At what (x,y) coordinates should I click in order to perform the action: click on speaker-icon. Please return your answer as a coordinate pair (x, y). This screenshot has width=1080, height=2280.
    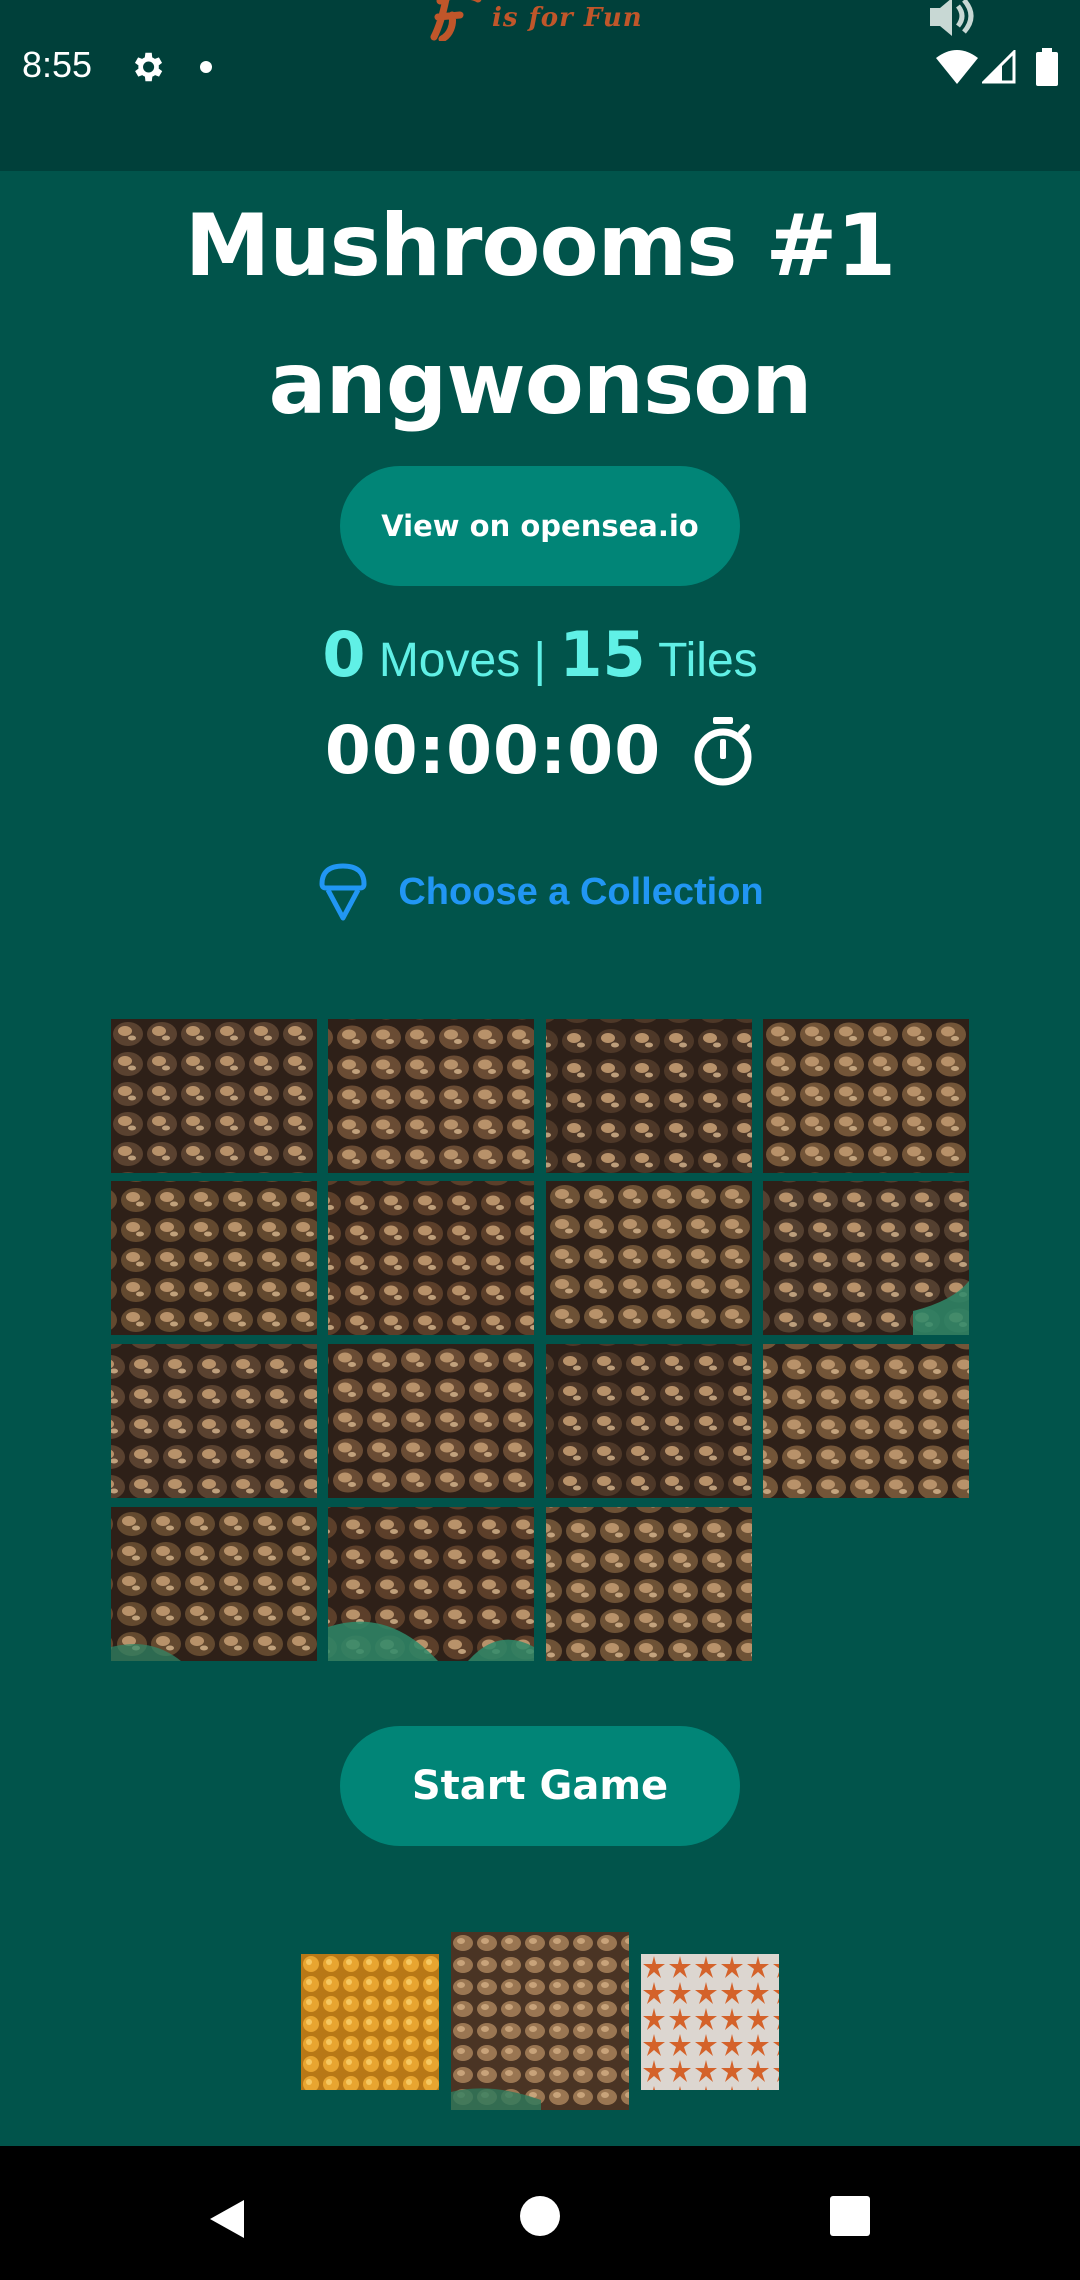
    Looking at the image, I should click on (952, 18).